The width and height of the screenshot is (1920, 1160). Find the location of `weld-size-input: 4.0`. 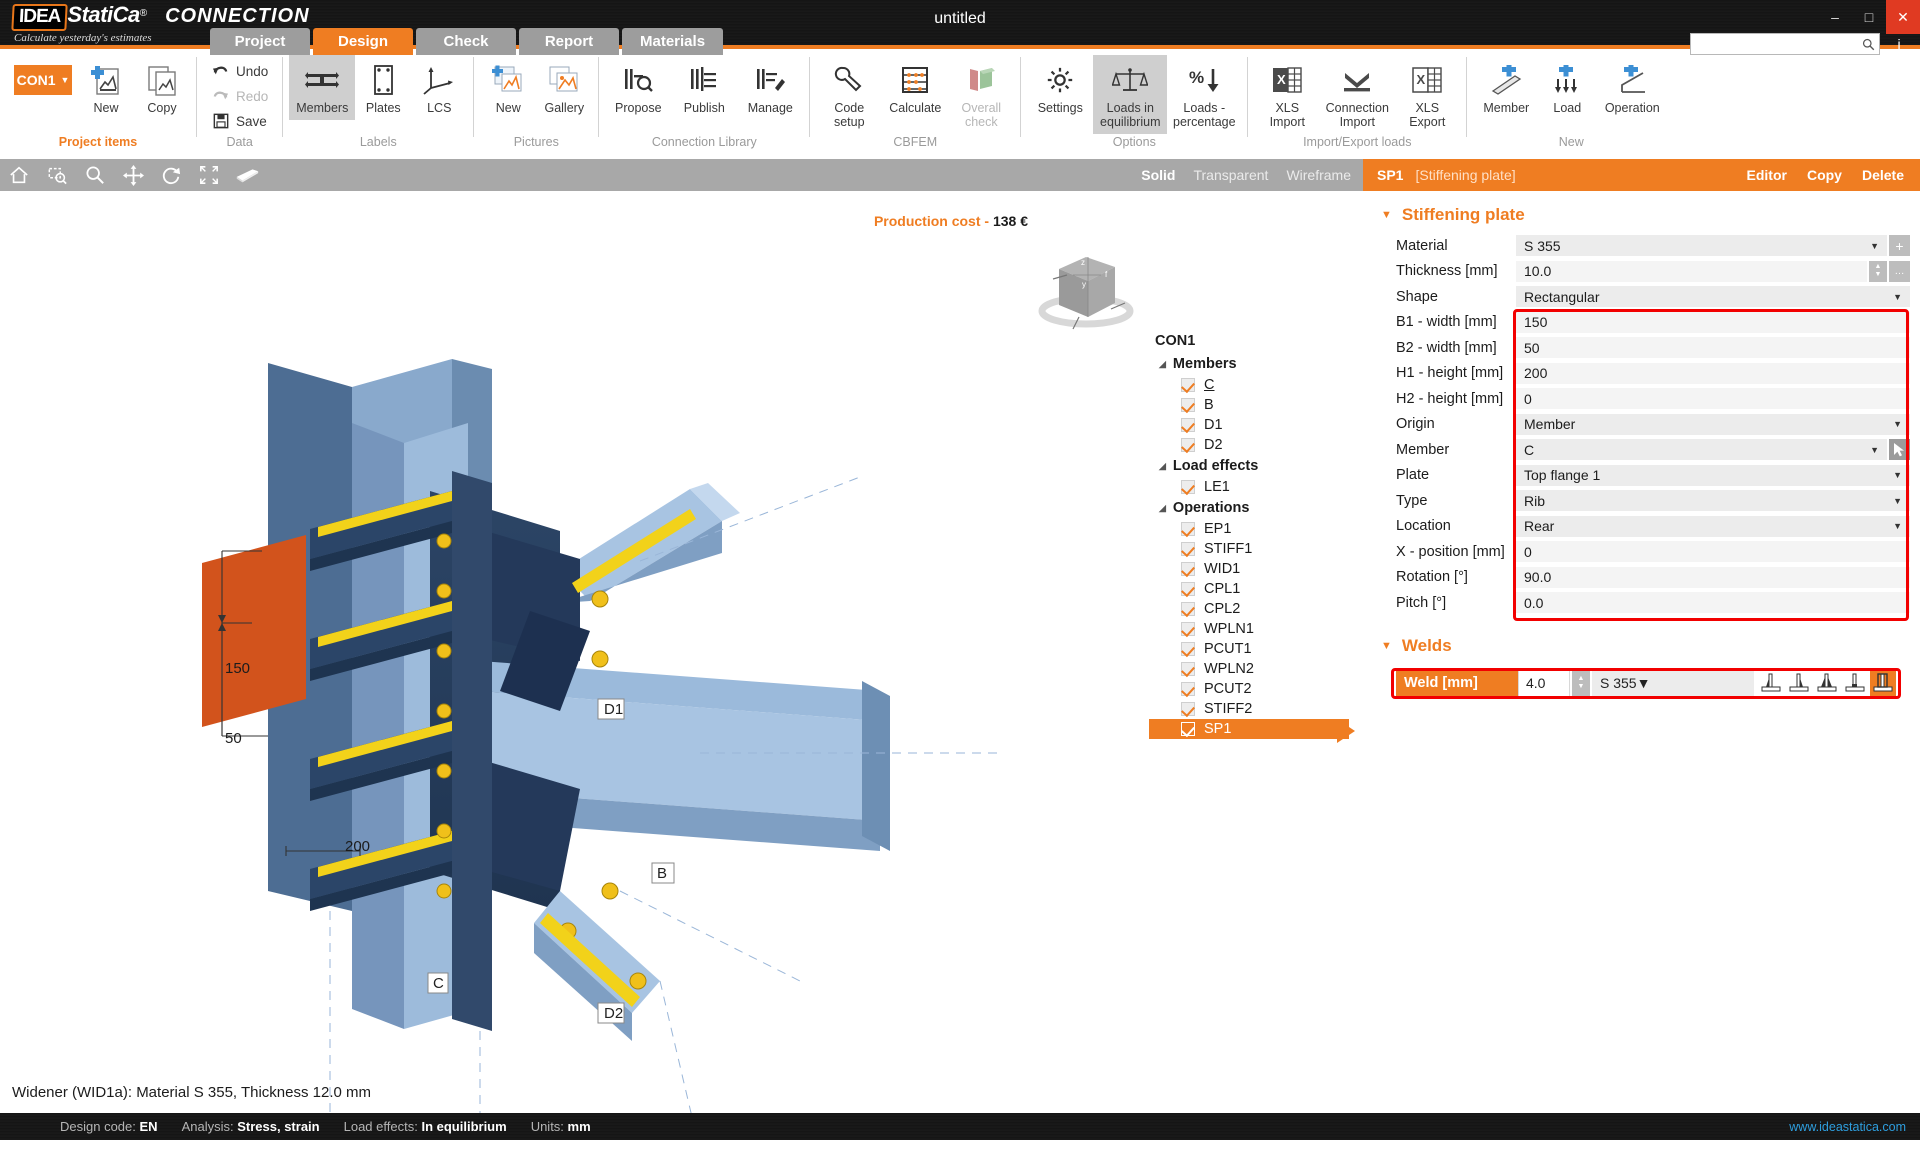

weld-size-input: 4.0 is located at coordinates (1544, 683).